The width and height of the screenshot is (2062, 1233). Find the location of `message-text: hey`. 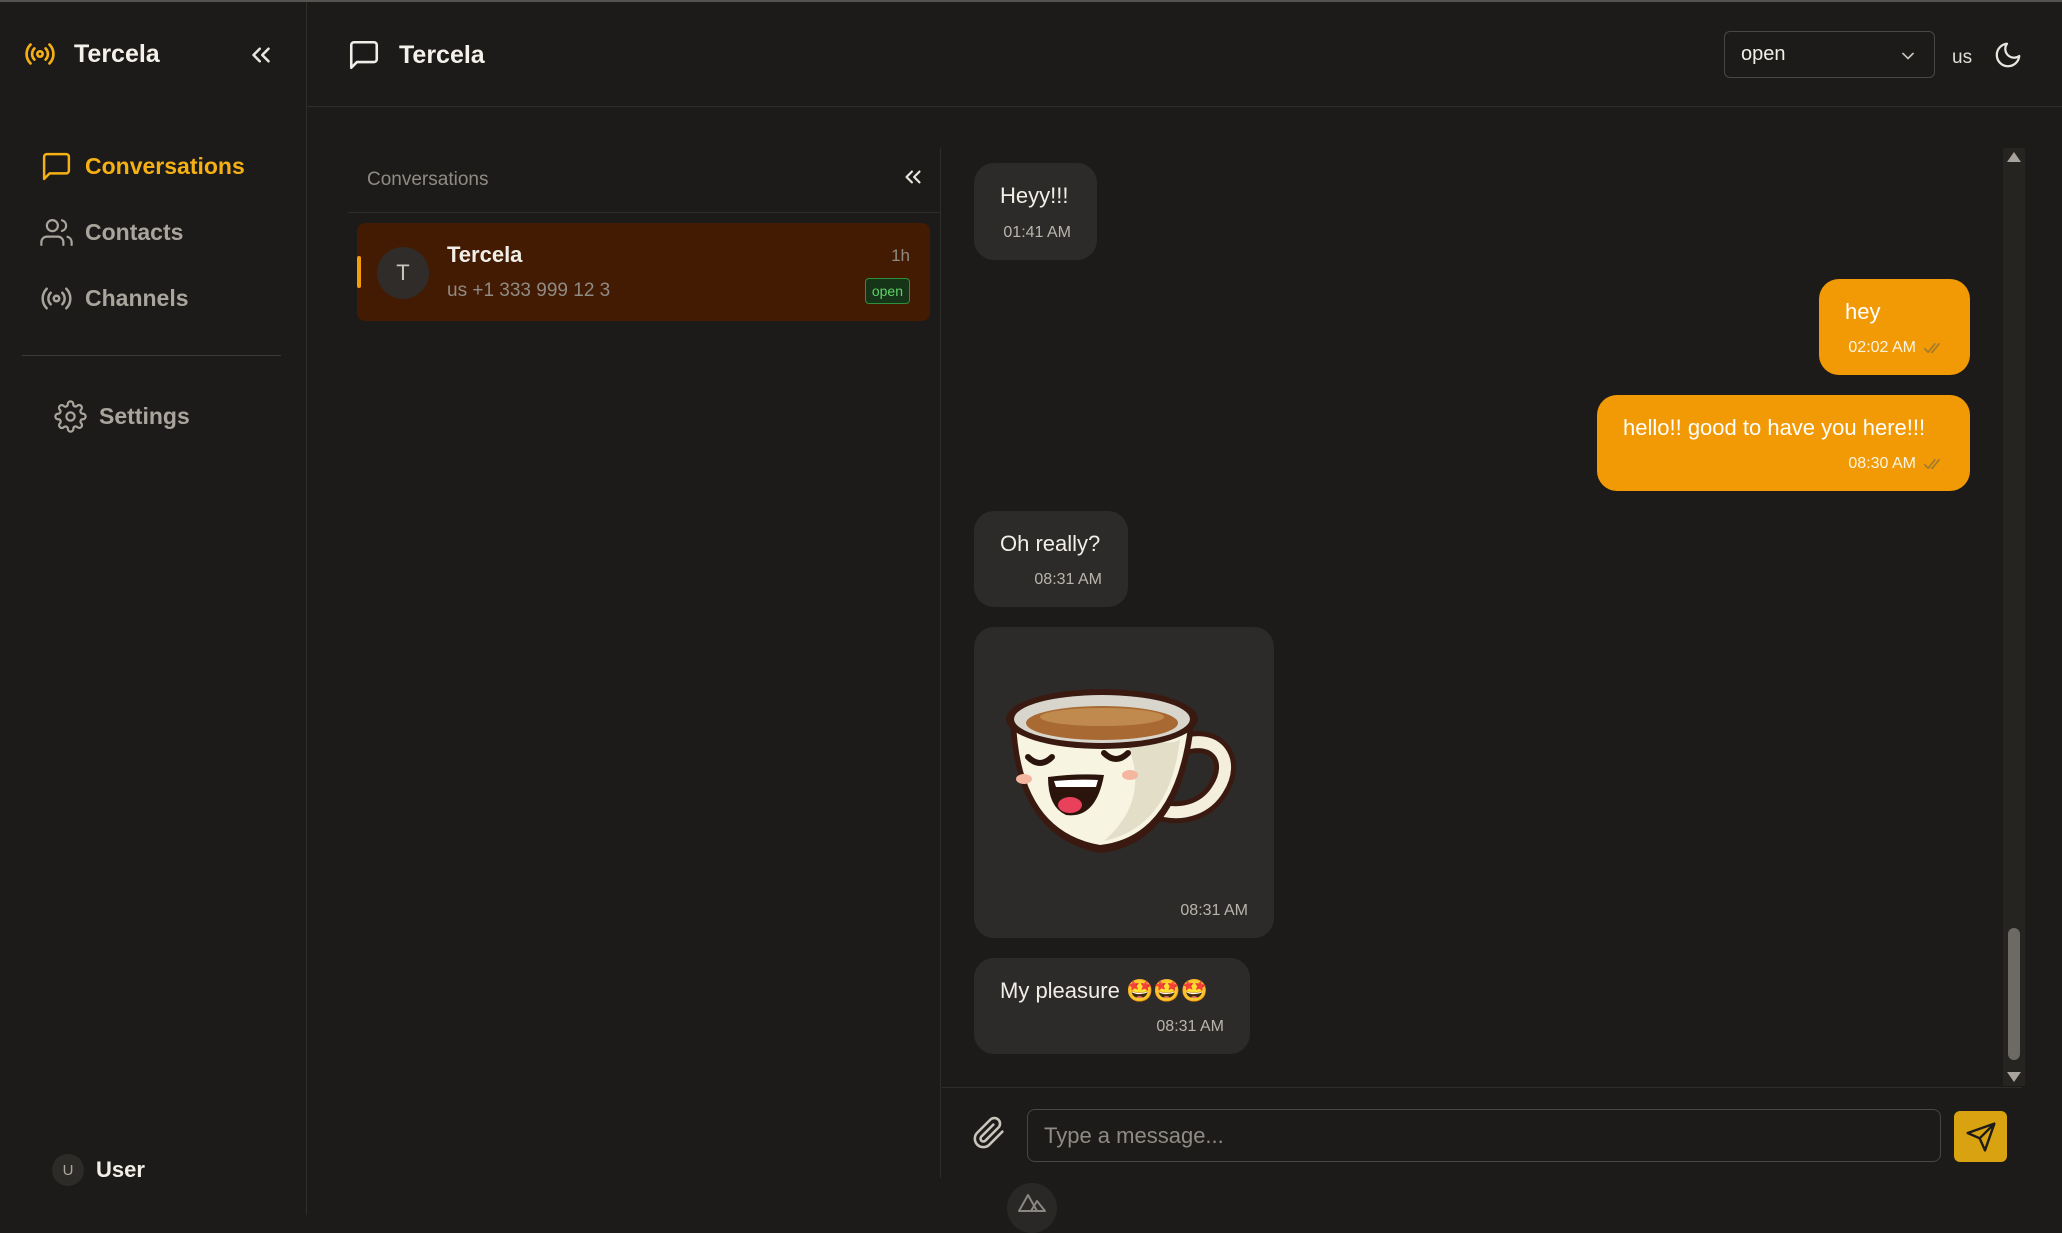

message-text: hey is located at coordinates (1863, 311).